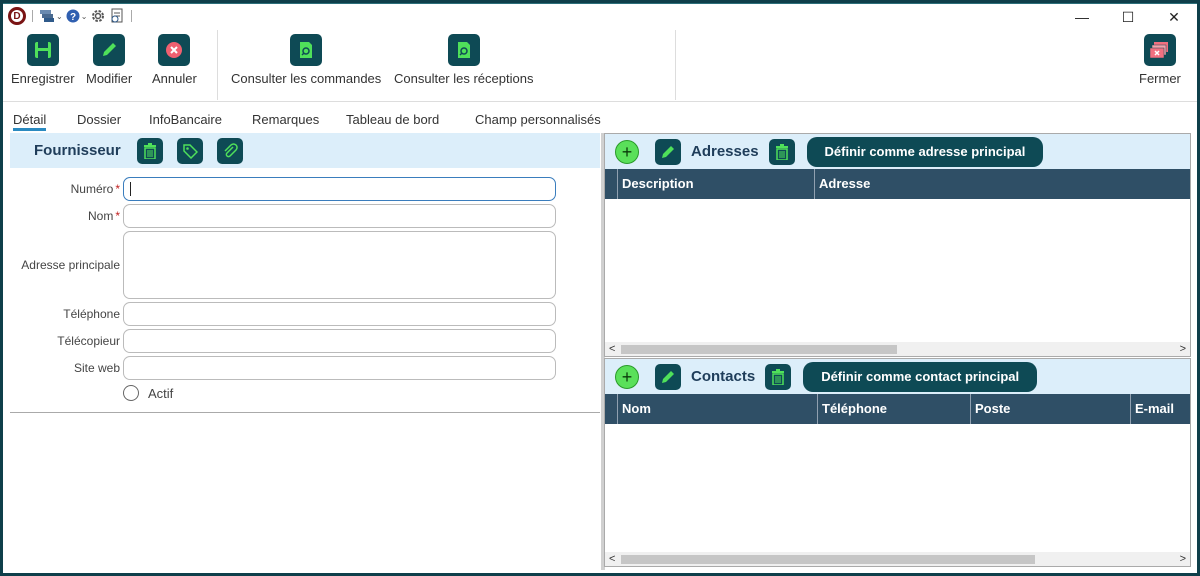 The image size is (1200, 576). What do you see at coordinates (392, 119) in the screenshot?
I see `tab-tableau-de-bord: Tableau de bord` at bounding box center [392, 119].